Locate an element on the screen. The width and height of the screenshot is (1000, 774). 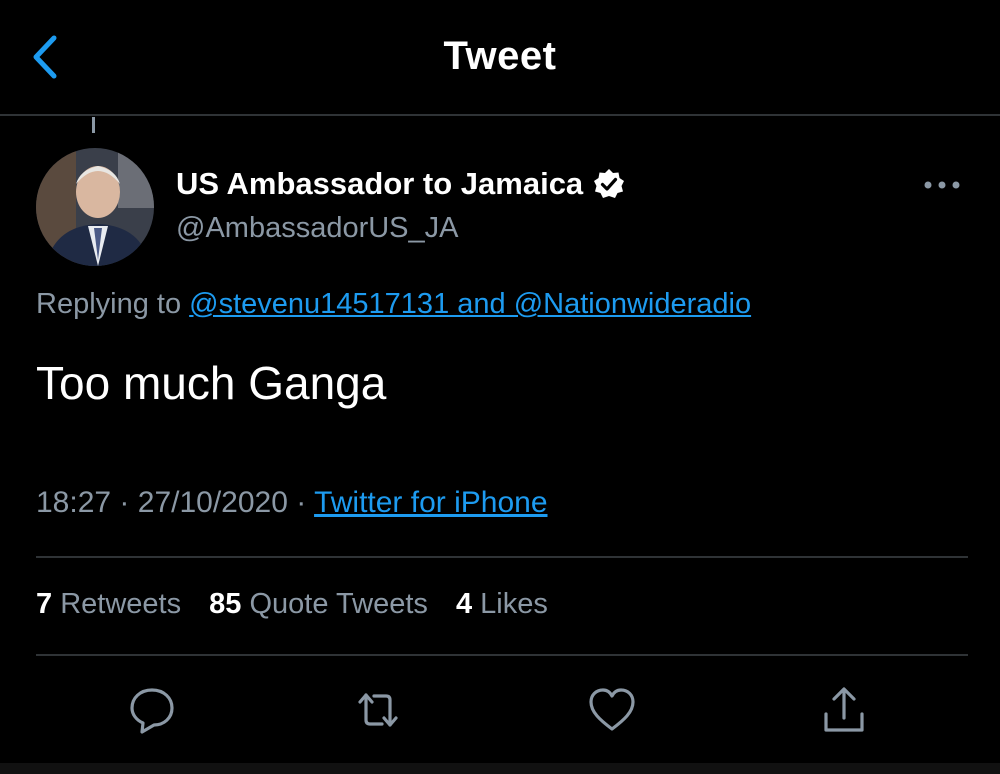
verified-badge-icon is located at coordinates (609, 183).